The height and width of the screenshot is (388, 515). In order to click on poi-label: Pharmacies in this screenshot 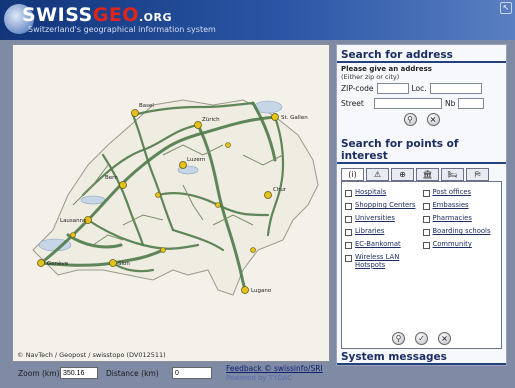, I will do `click(452, 218)`.